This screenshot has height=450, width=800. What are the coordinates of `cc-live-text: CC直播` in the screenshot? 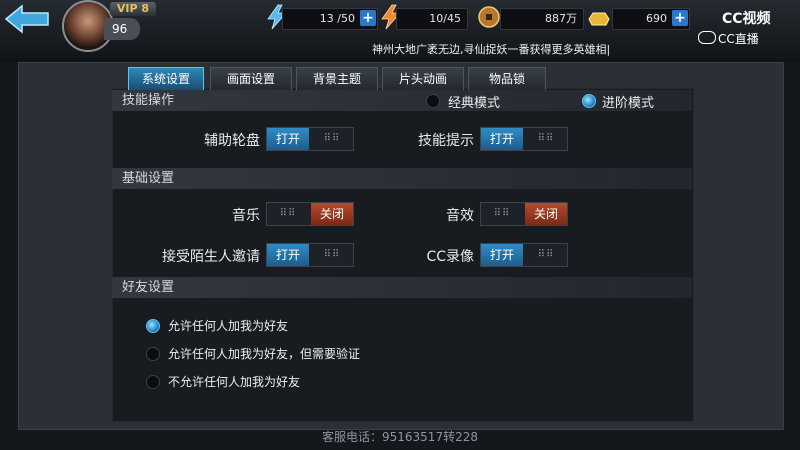 It's located at (738, 39).